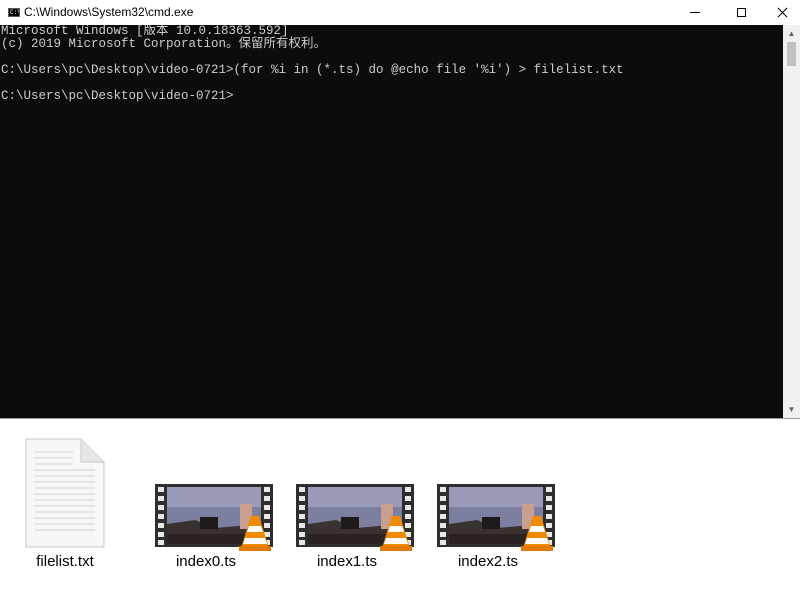 The image size is (800, 601). I want to click on minimize-button, so click(695, 12).